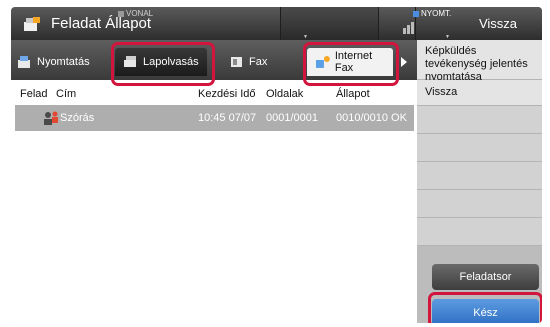 Image resolution: width=550 pixels, height=327 pixels. Describe the element at coordinates (140, 13) in the screenshot. I see `line-label: VONAL` at that location.